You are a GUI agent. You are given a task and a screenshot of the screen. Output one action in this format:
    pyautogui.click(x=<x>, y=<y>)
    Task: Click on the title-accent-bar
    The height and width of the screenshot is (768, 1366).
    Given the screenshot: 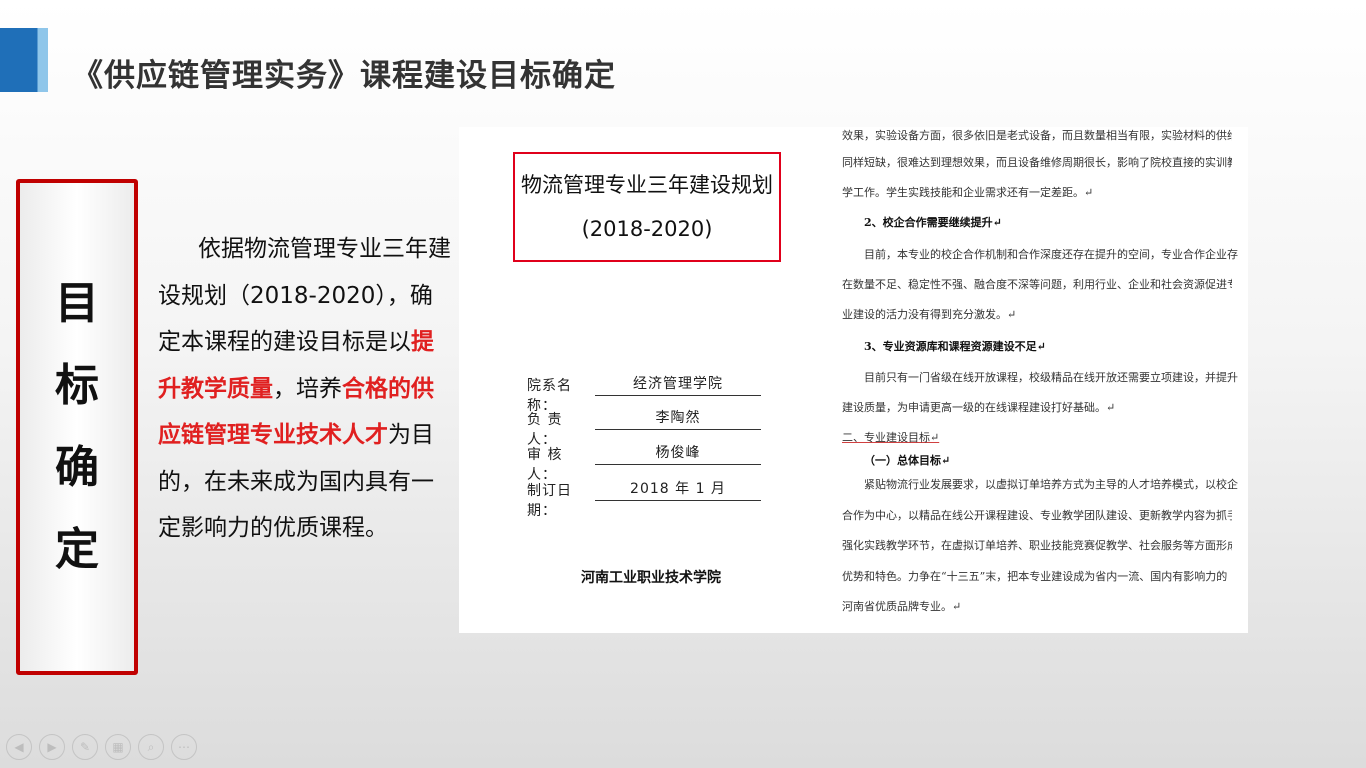 What is the action you would take?
    pyautogui.click(x=24, y=60)
    